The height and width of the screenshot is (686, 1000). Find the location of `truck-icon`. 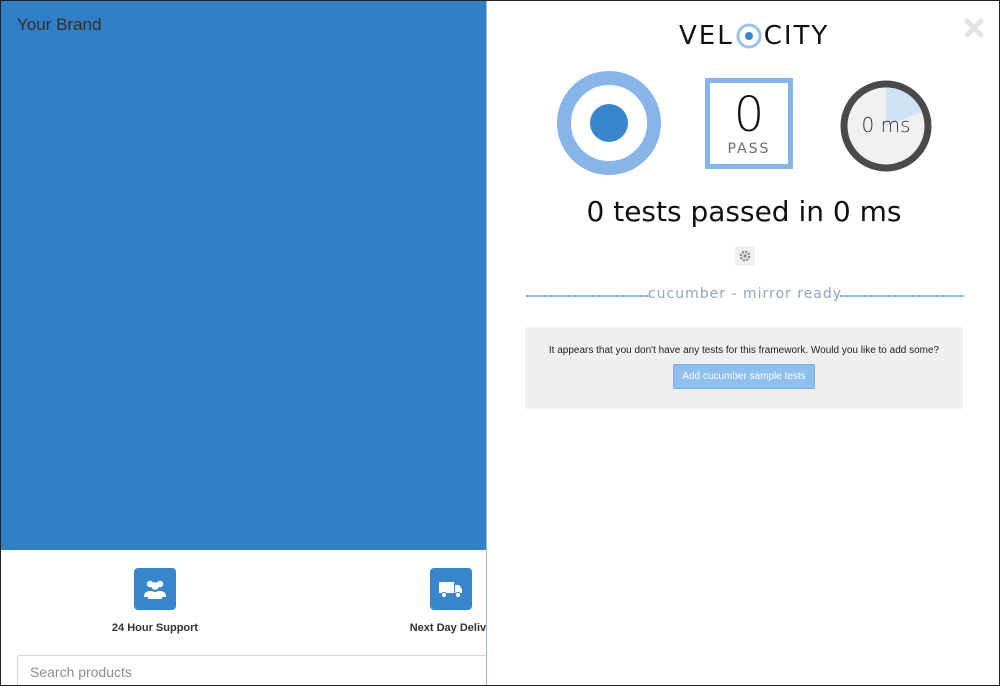

truck-icon is located at coordinates (451, 589).